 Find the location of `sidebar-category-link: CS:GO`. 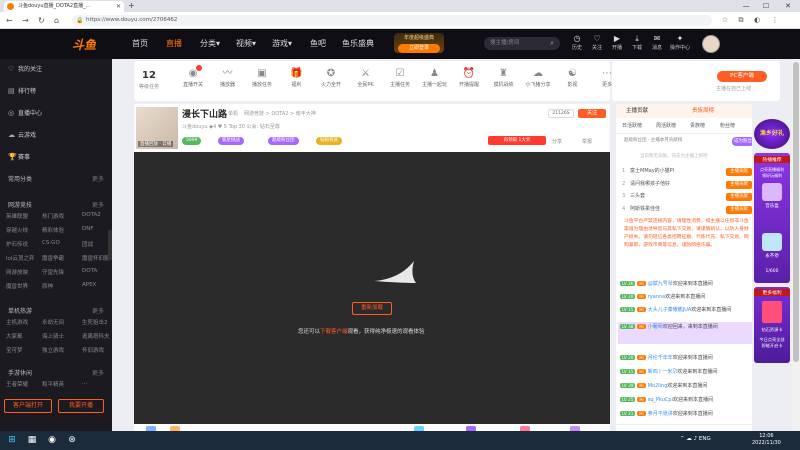

sidebar-category-link: CS:GO is located at coordinates (51, 243).